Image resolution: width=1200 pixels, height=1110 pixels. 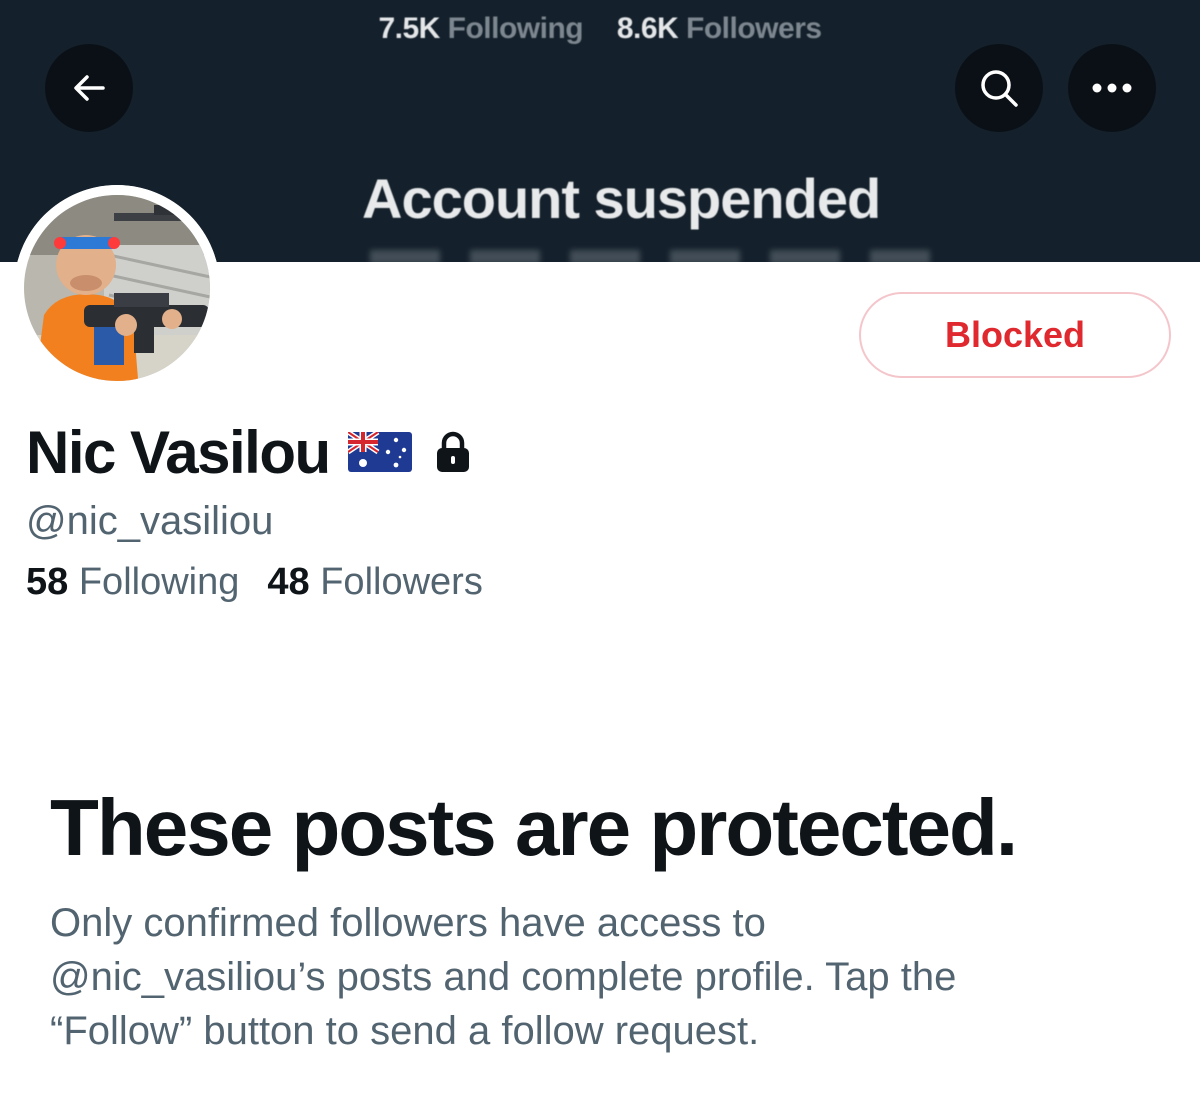 I want to click on more-button, so click(x=1112, y=88).